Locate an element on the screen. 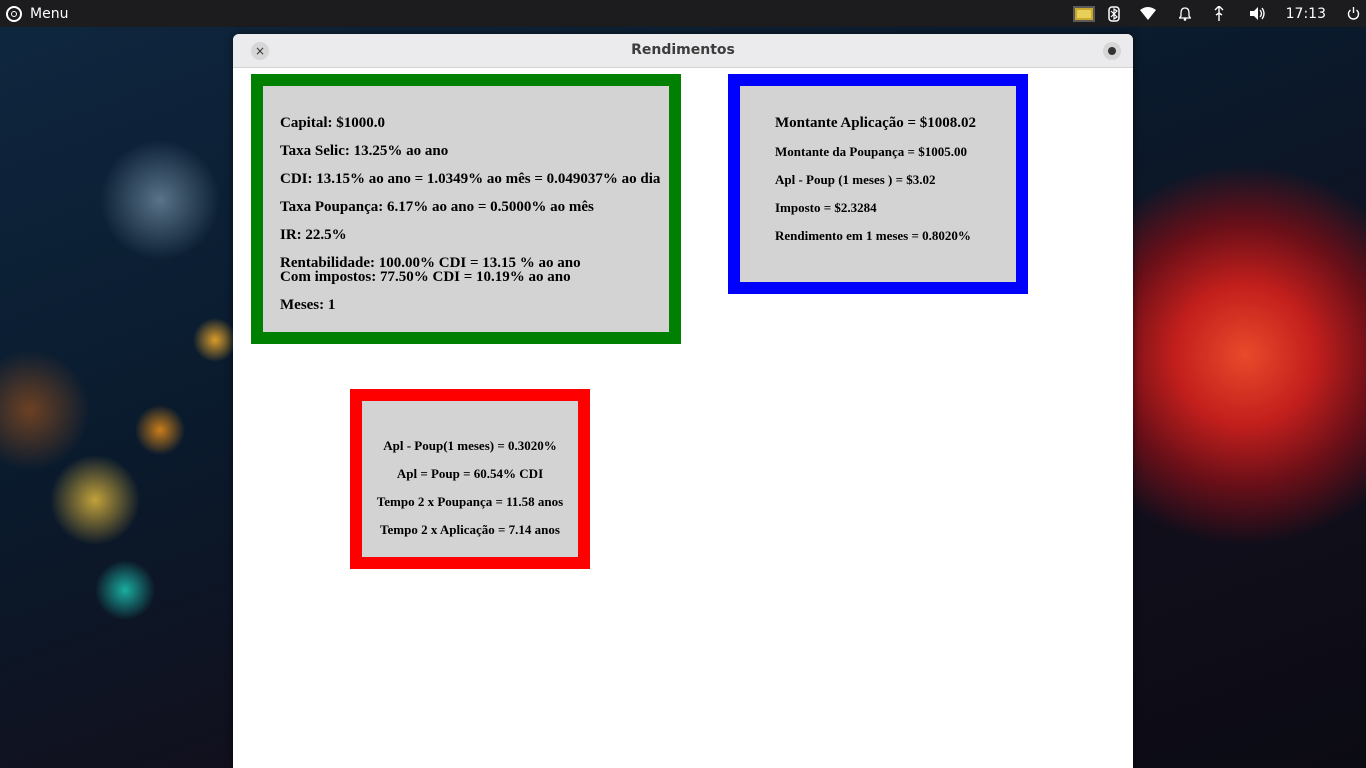 The image size is (1366, 768). selic-text: Taxa Selic: 13.25% ao ano is located at coordinates (364, 151).